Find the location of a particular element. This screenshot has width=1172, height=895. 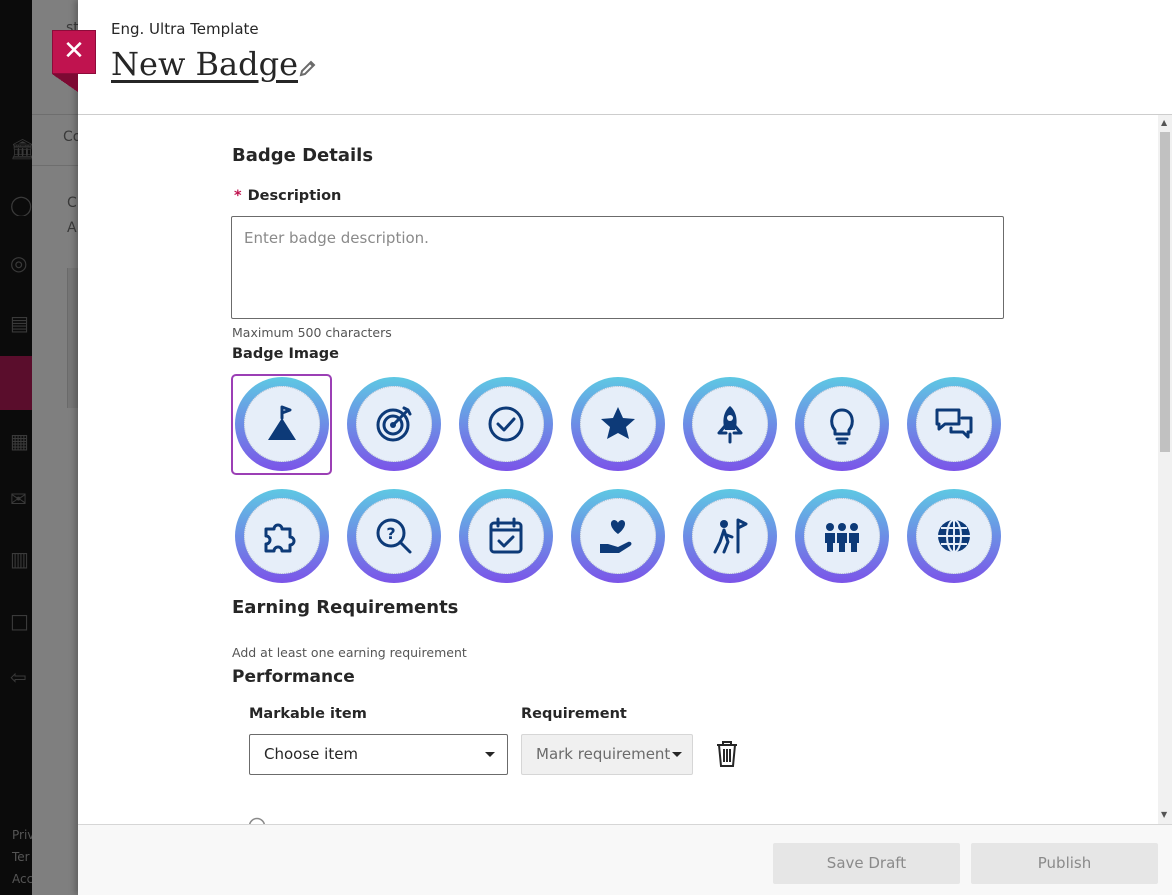

badge-image-search-question: ? is located at coordinates (394, 536).